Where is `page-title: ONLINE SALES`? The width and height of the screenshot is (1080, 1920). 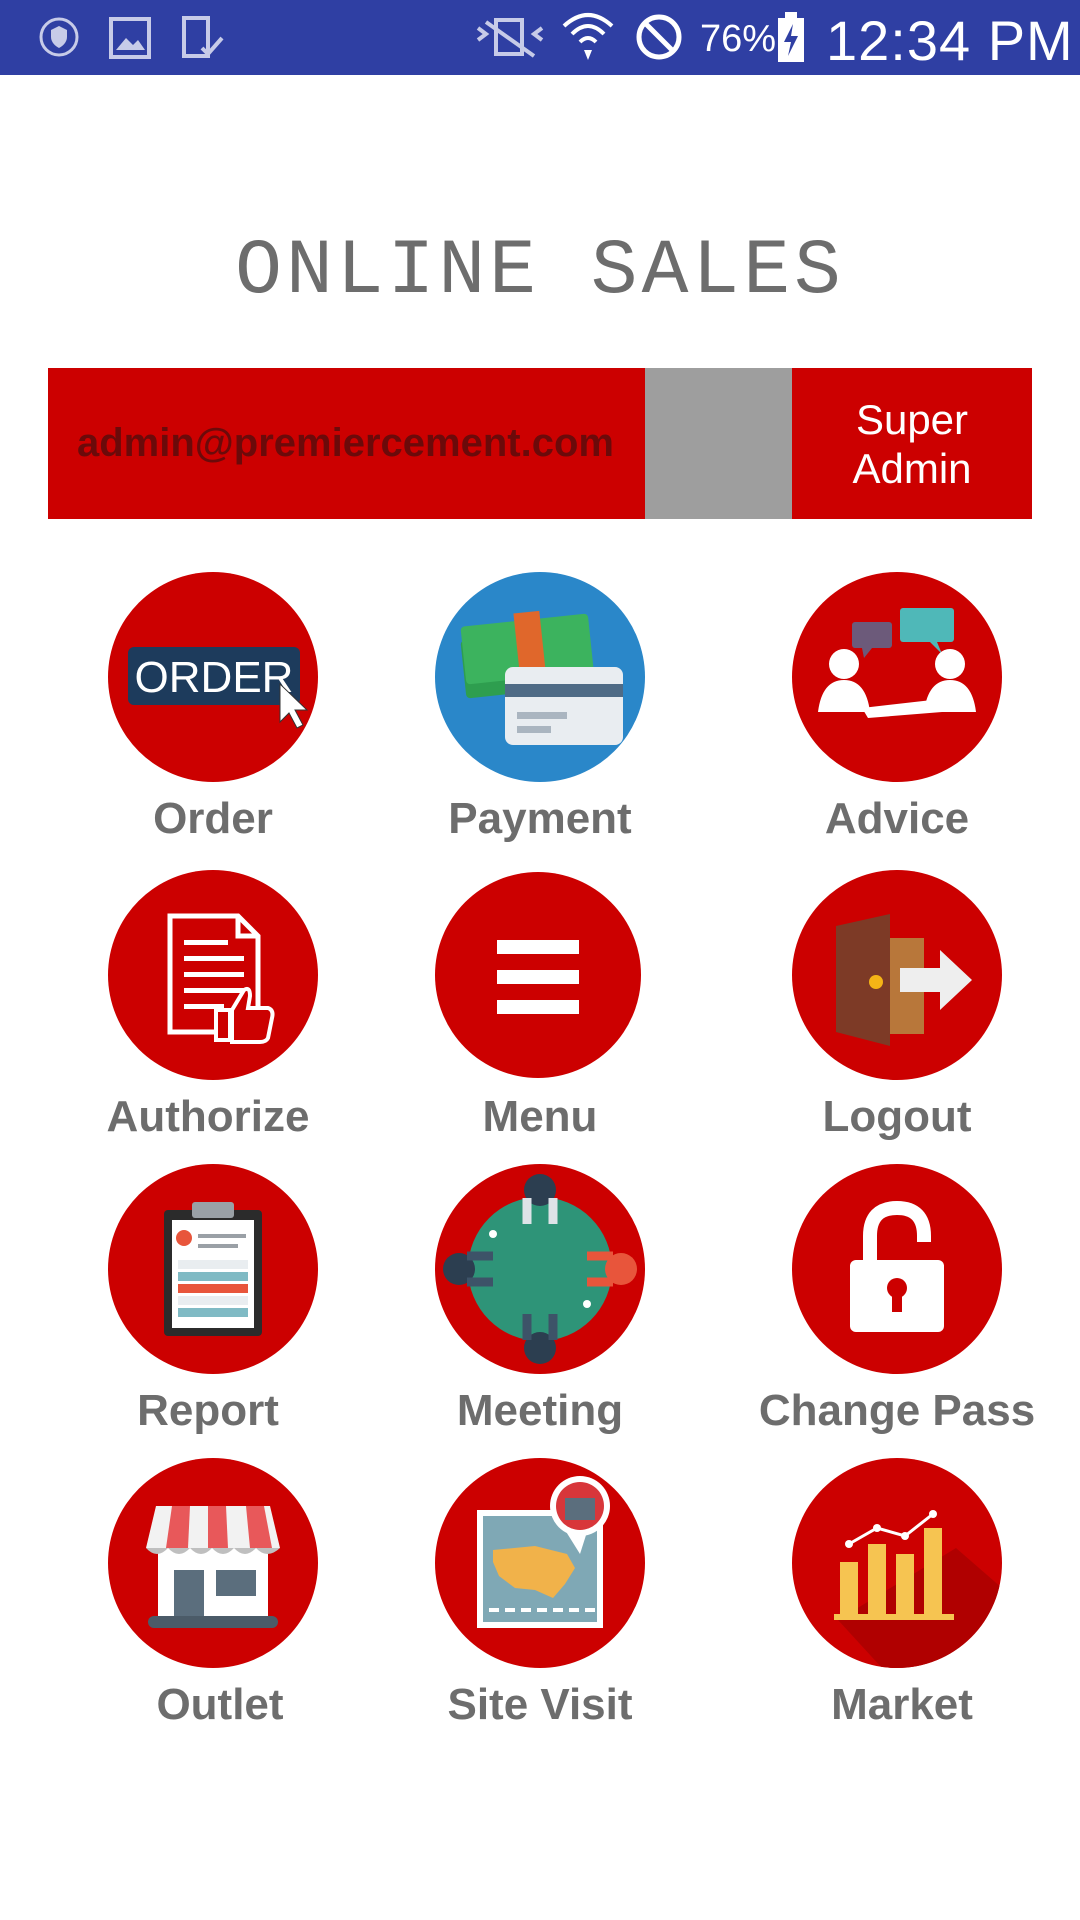 page-title: ONLINE SALES is located at coordinates (540, 272).